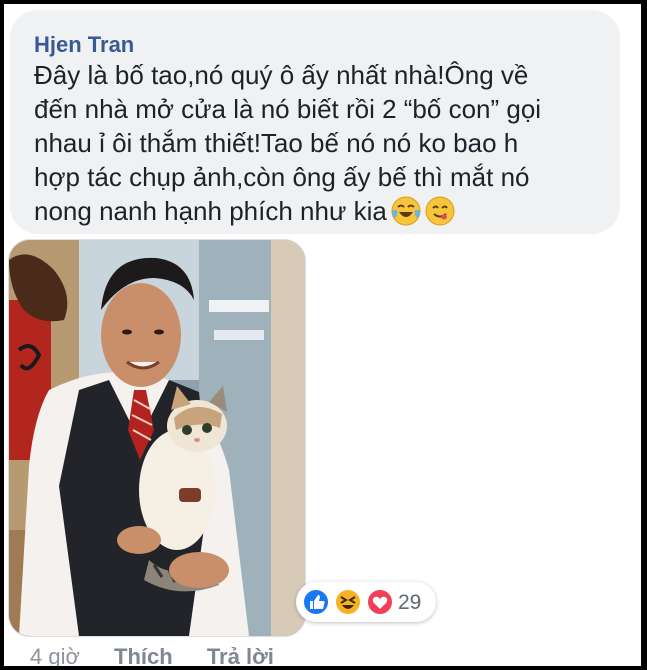 This screenshot has width=647, height=670. I want to click on comment-time: 4 giờ, so click(55, 655).